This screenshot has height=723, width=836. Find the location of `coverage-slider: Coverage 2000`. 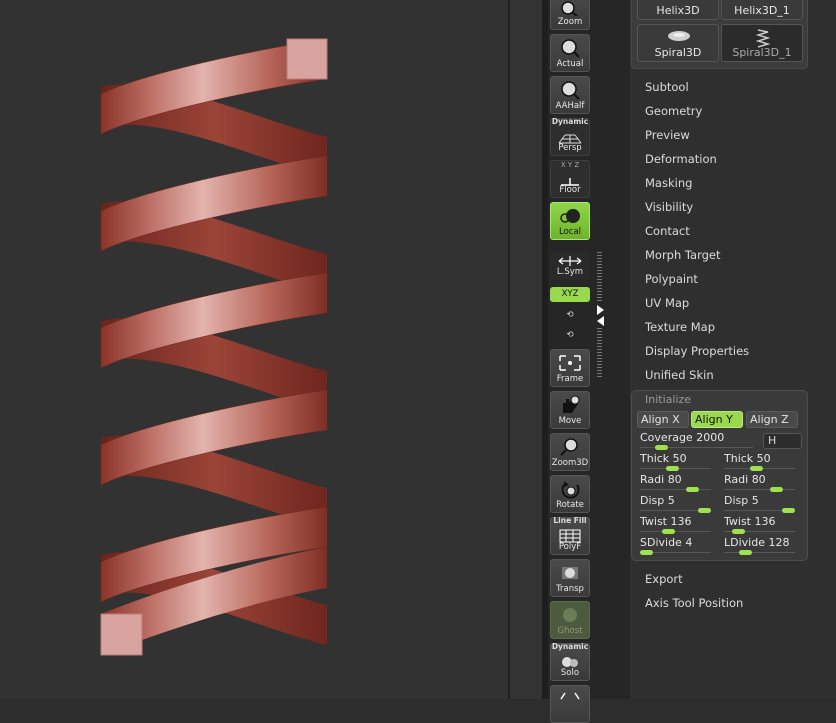

coverage-slider: Coverage 2000 is located at coordinates (698, 440).